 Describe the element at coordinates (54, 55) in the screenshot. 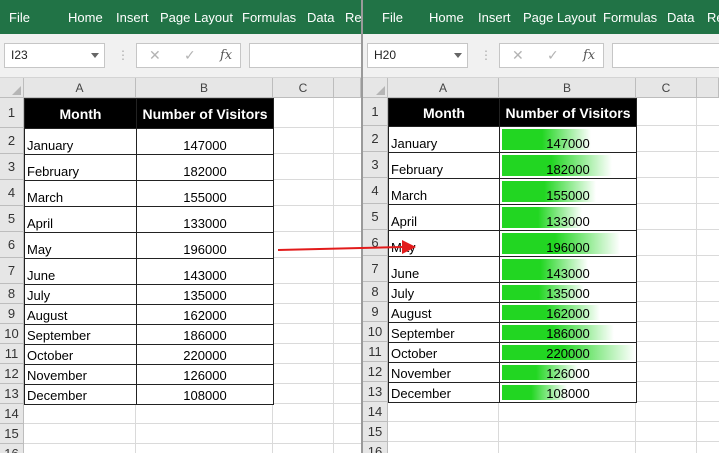

I see `name-box: I23` at that location.